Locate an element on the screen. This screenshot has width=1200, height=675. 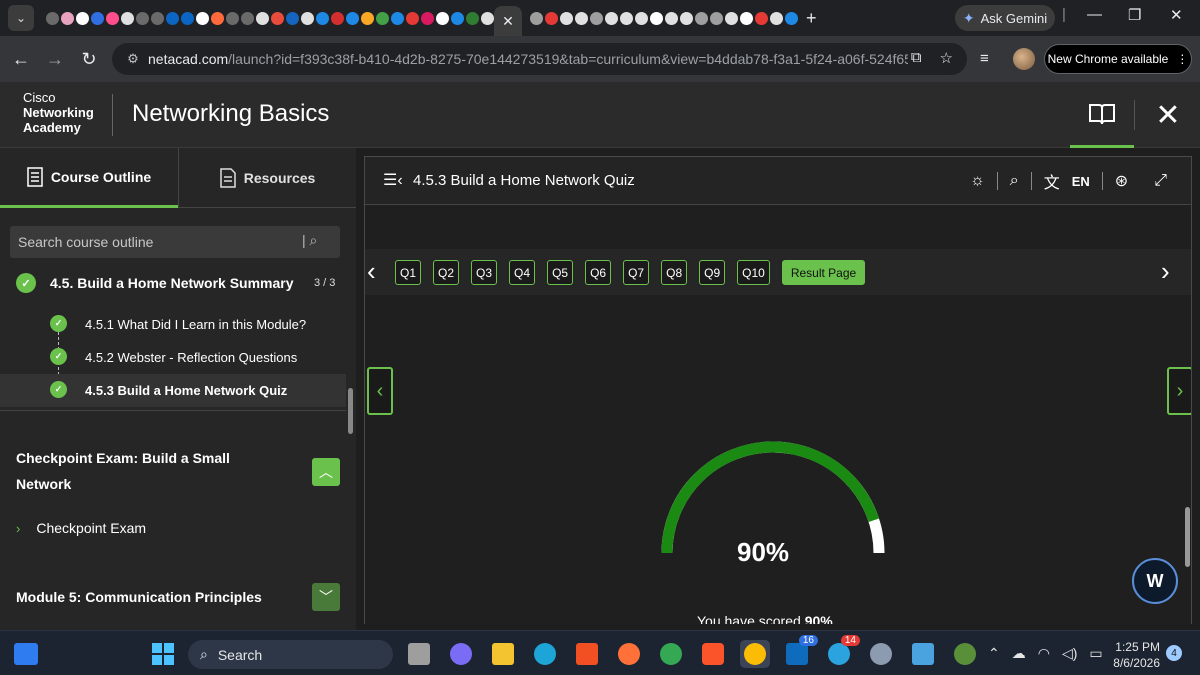
question-button-q6: Q6 is located at coordinates (598, 272).